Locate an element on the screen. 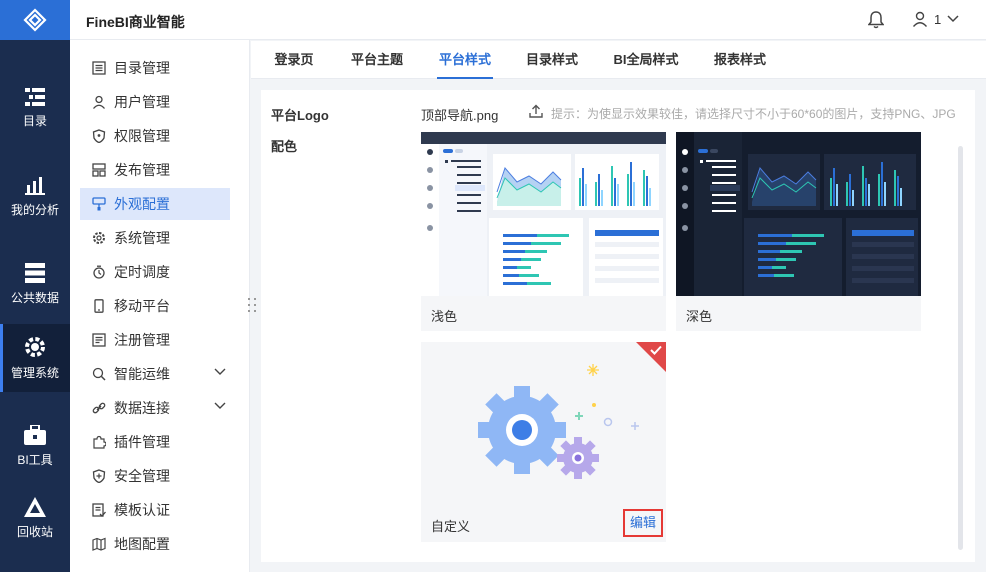 The height and width of the screenshot is (572, 986). rail-label: 回收站 is located at coordinates (34, 531).